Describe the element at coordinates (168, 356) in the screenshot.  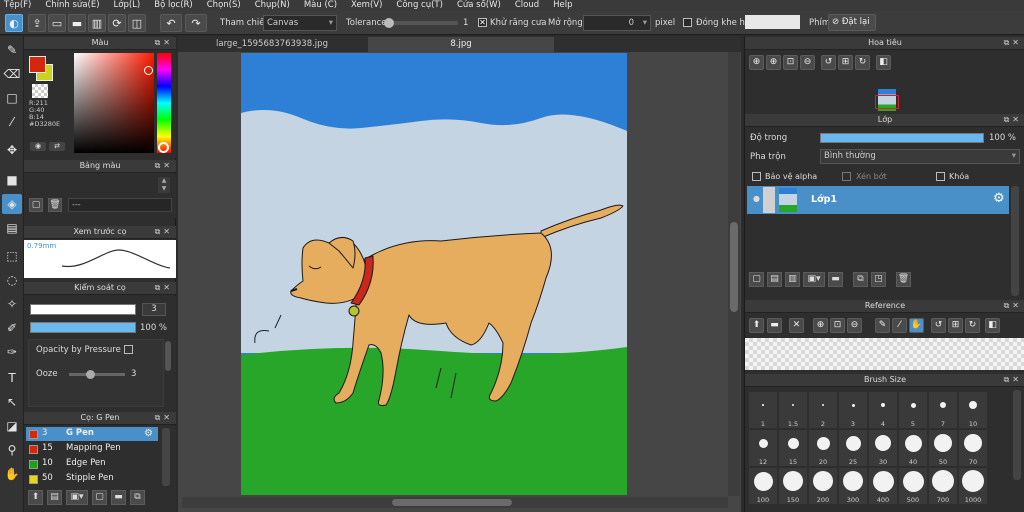
I see `brush-options-scrollbar` at that location.